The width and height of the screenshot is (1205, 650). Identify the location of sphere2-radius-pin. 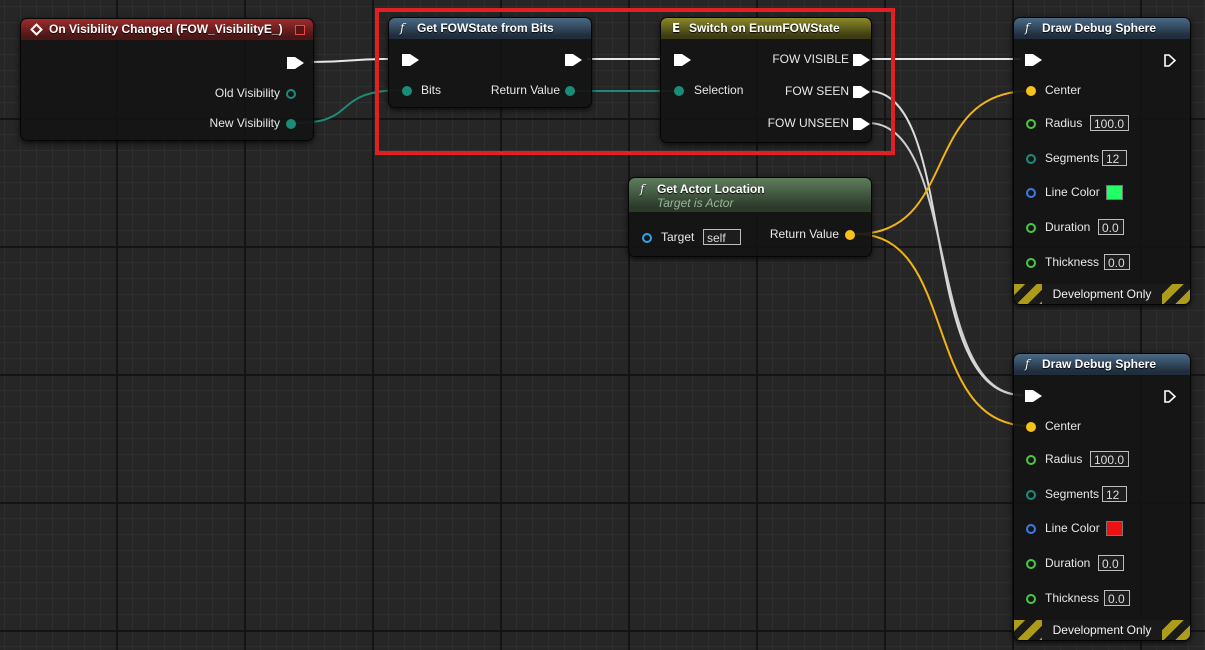
(1031, 460).